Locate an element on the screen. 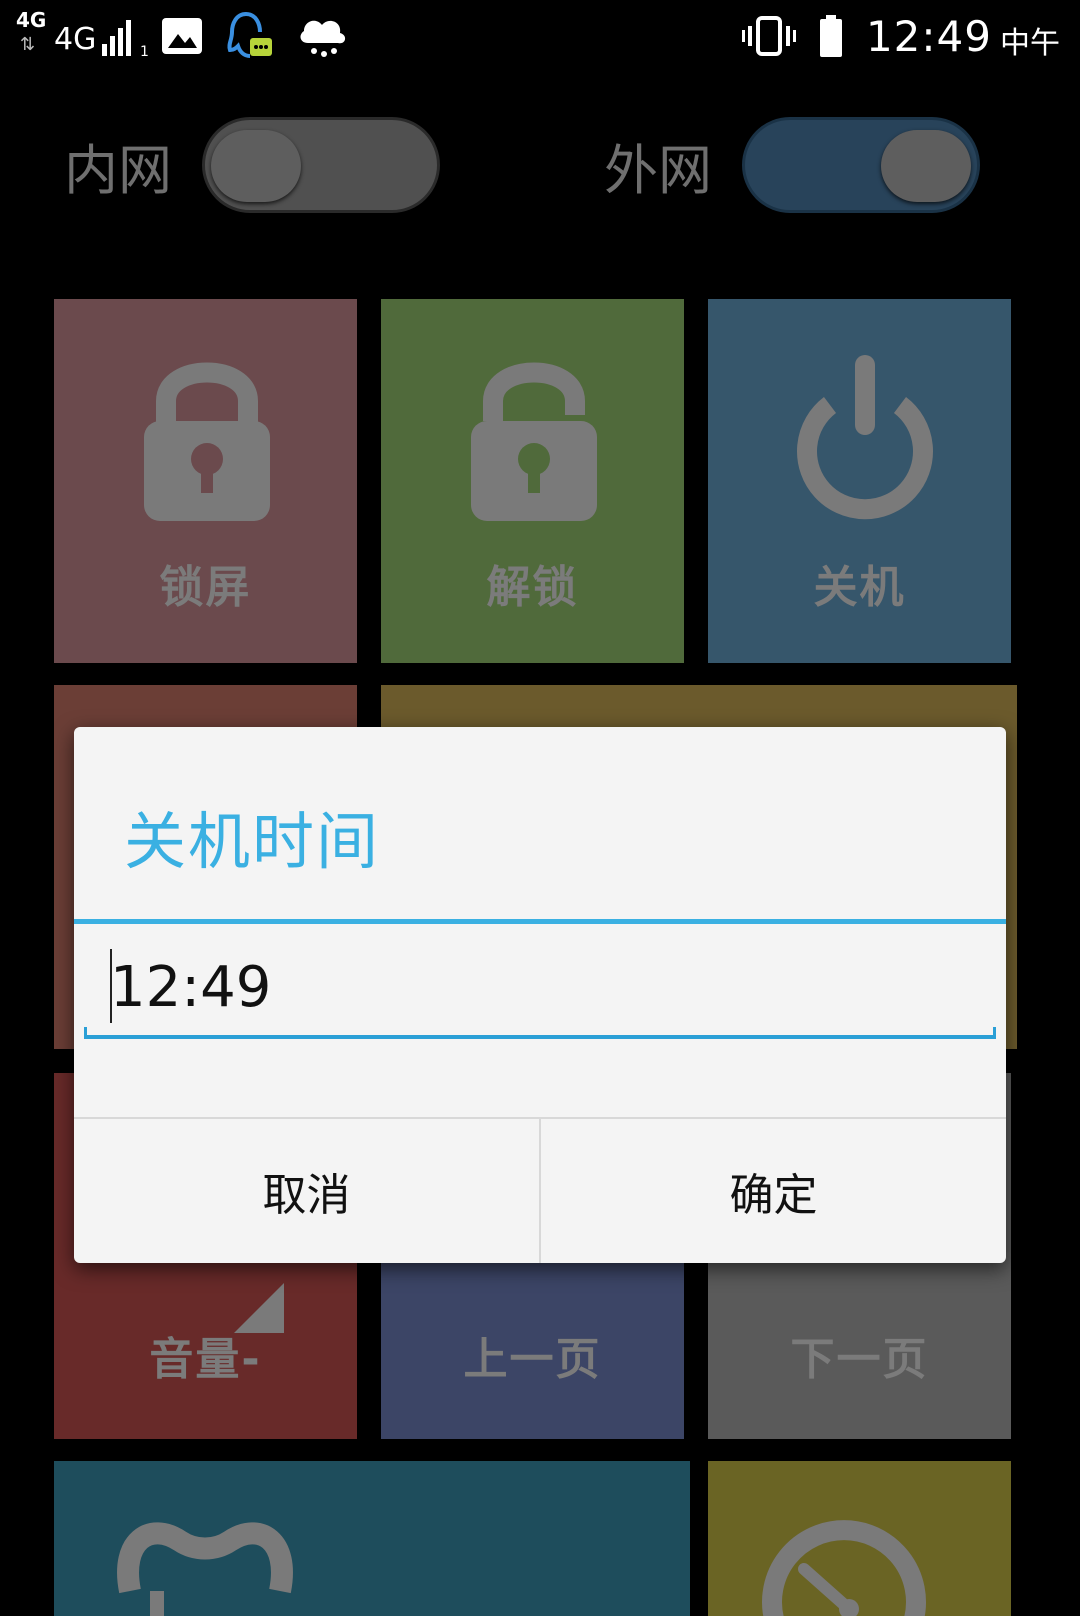  signal-indicator: 4G ⇅ 4G 1 is located at coordinates (82, 36).